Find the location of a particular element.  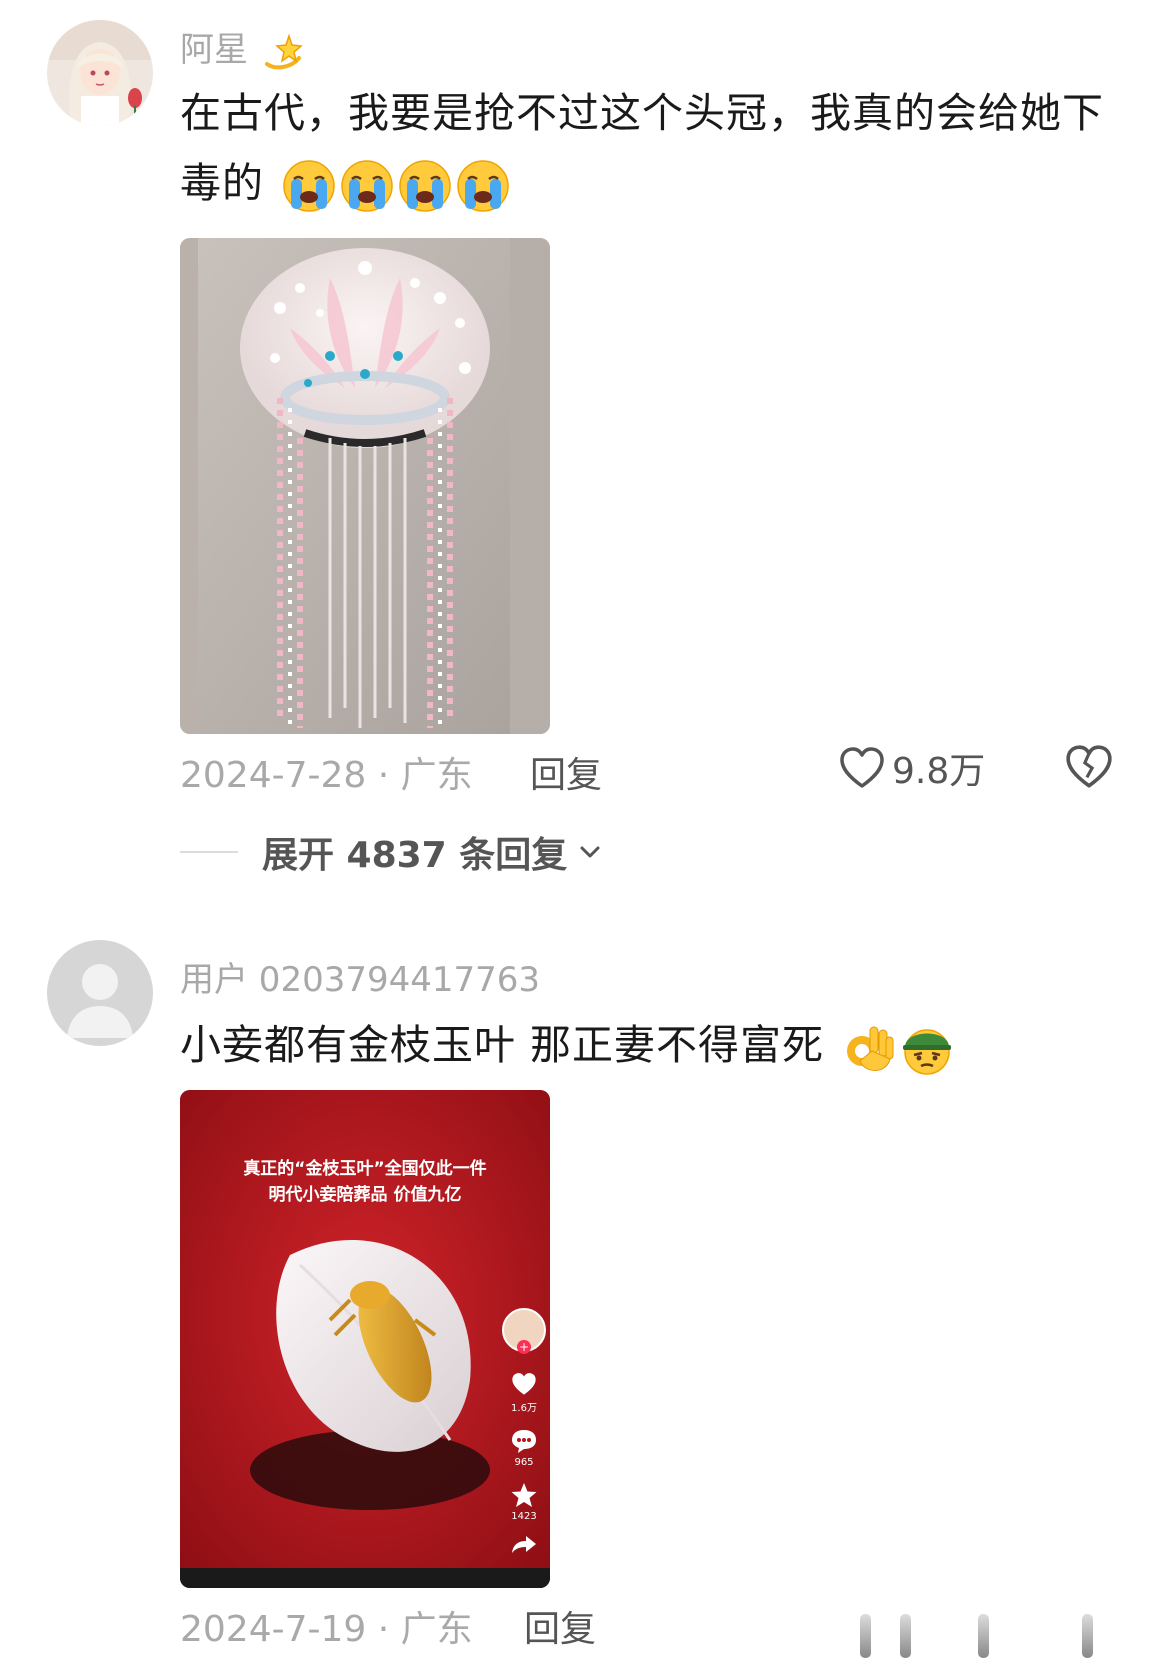

username-text: 阿星 is located at coordinates (214, 50).